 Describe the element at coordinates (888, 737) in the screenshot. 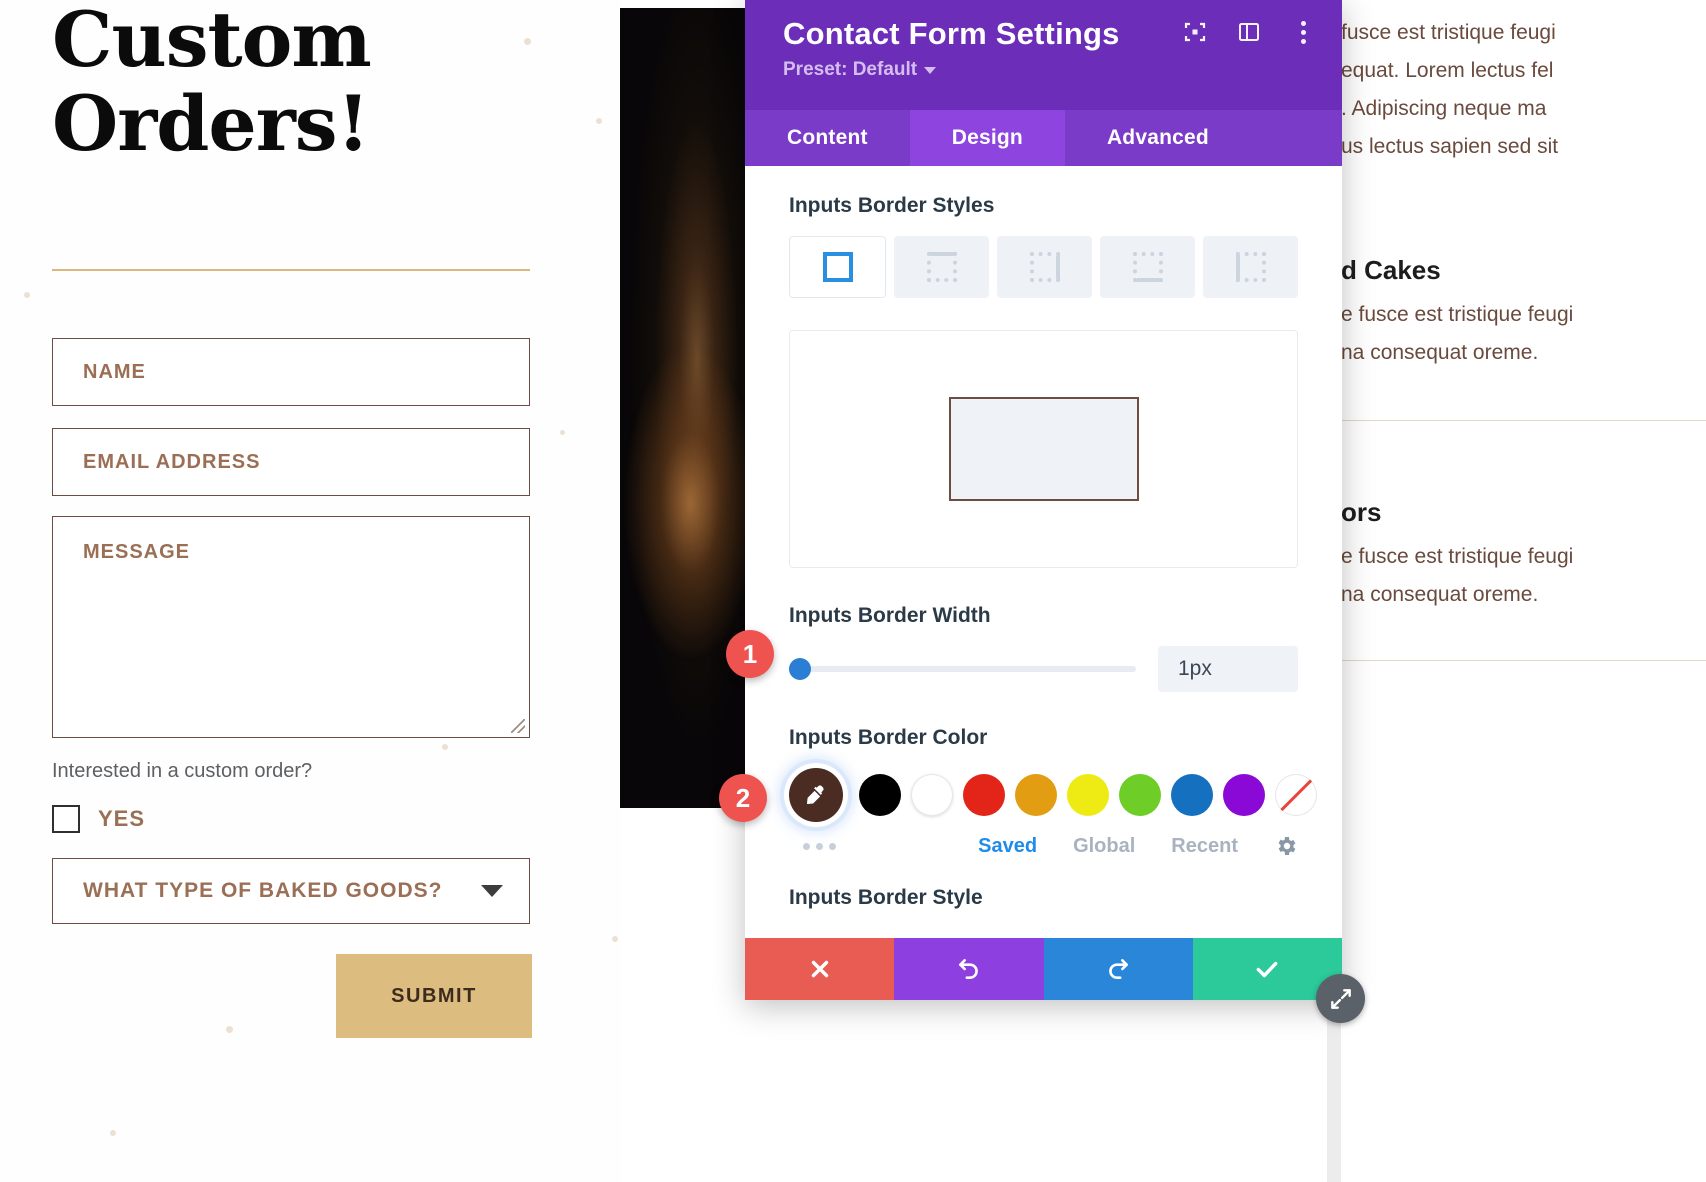

I see `inputs-border-color-label: Inputs Border Color` at that location.